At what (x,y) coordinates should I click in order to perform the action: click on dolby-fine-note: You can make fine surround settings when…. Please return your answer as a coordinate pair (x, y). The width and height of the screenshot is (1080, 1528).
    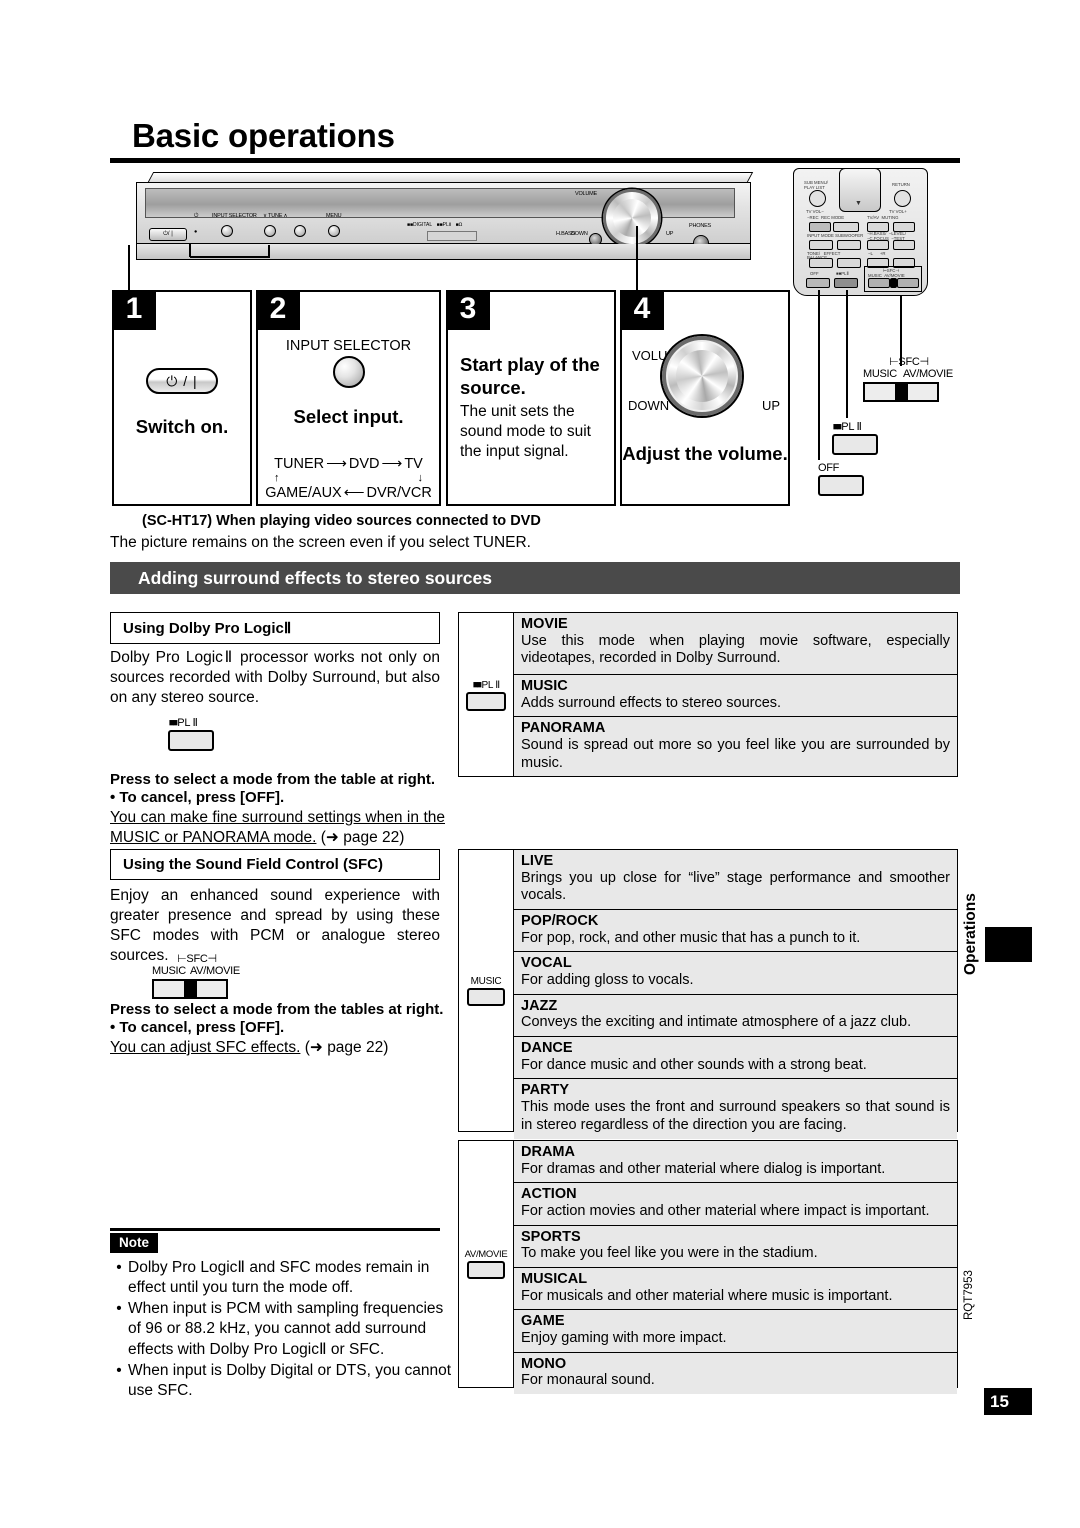
    Looking at the image, I should click on (277, 828).